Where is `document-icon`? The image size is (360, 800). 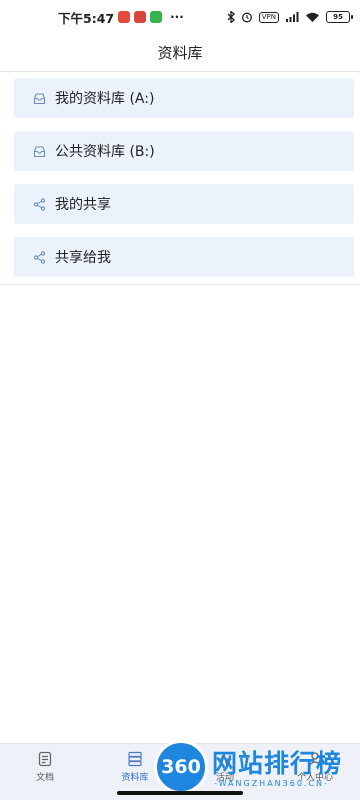 document-icon is located at coordinates (45, 759).